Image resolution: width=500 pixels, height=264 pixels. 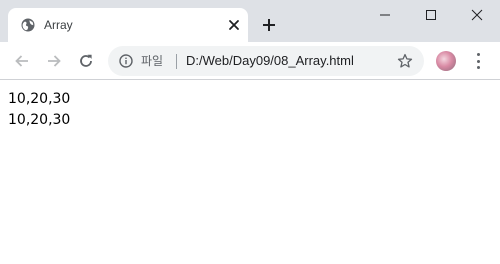 What do you see at coordinates (152, 61) in the screenshot?
I see `scheme-label: 파일` at bounding box center [152, 61].